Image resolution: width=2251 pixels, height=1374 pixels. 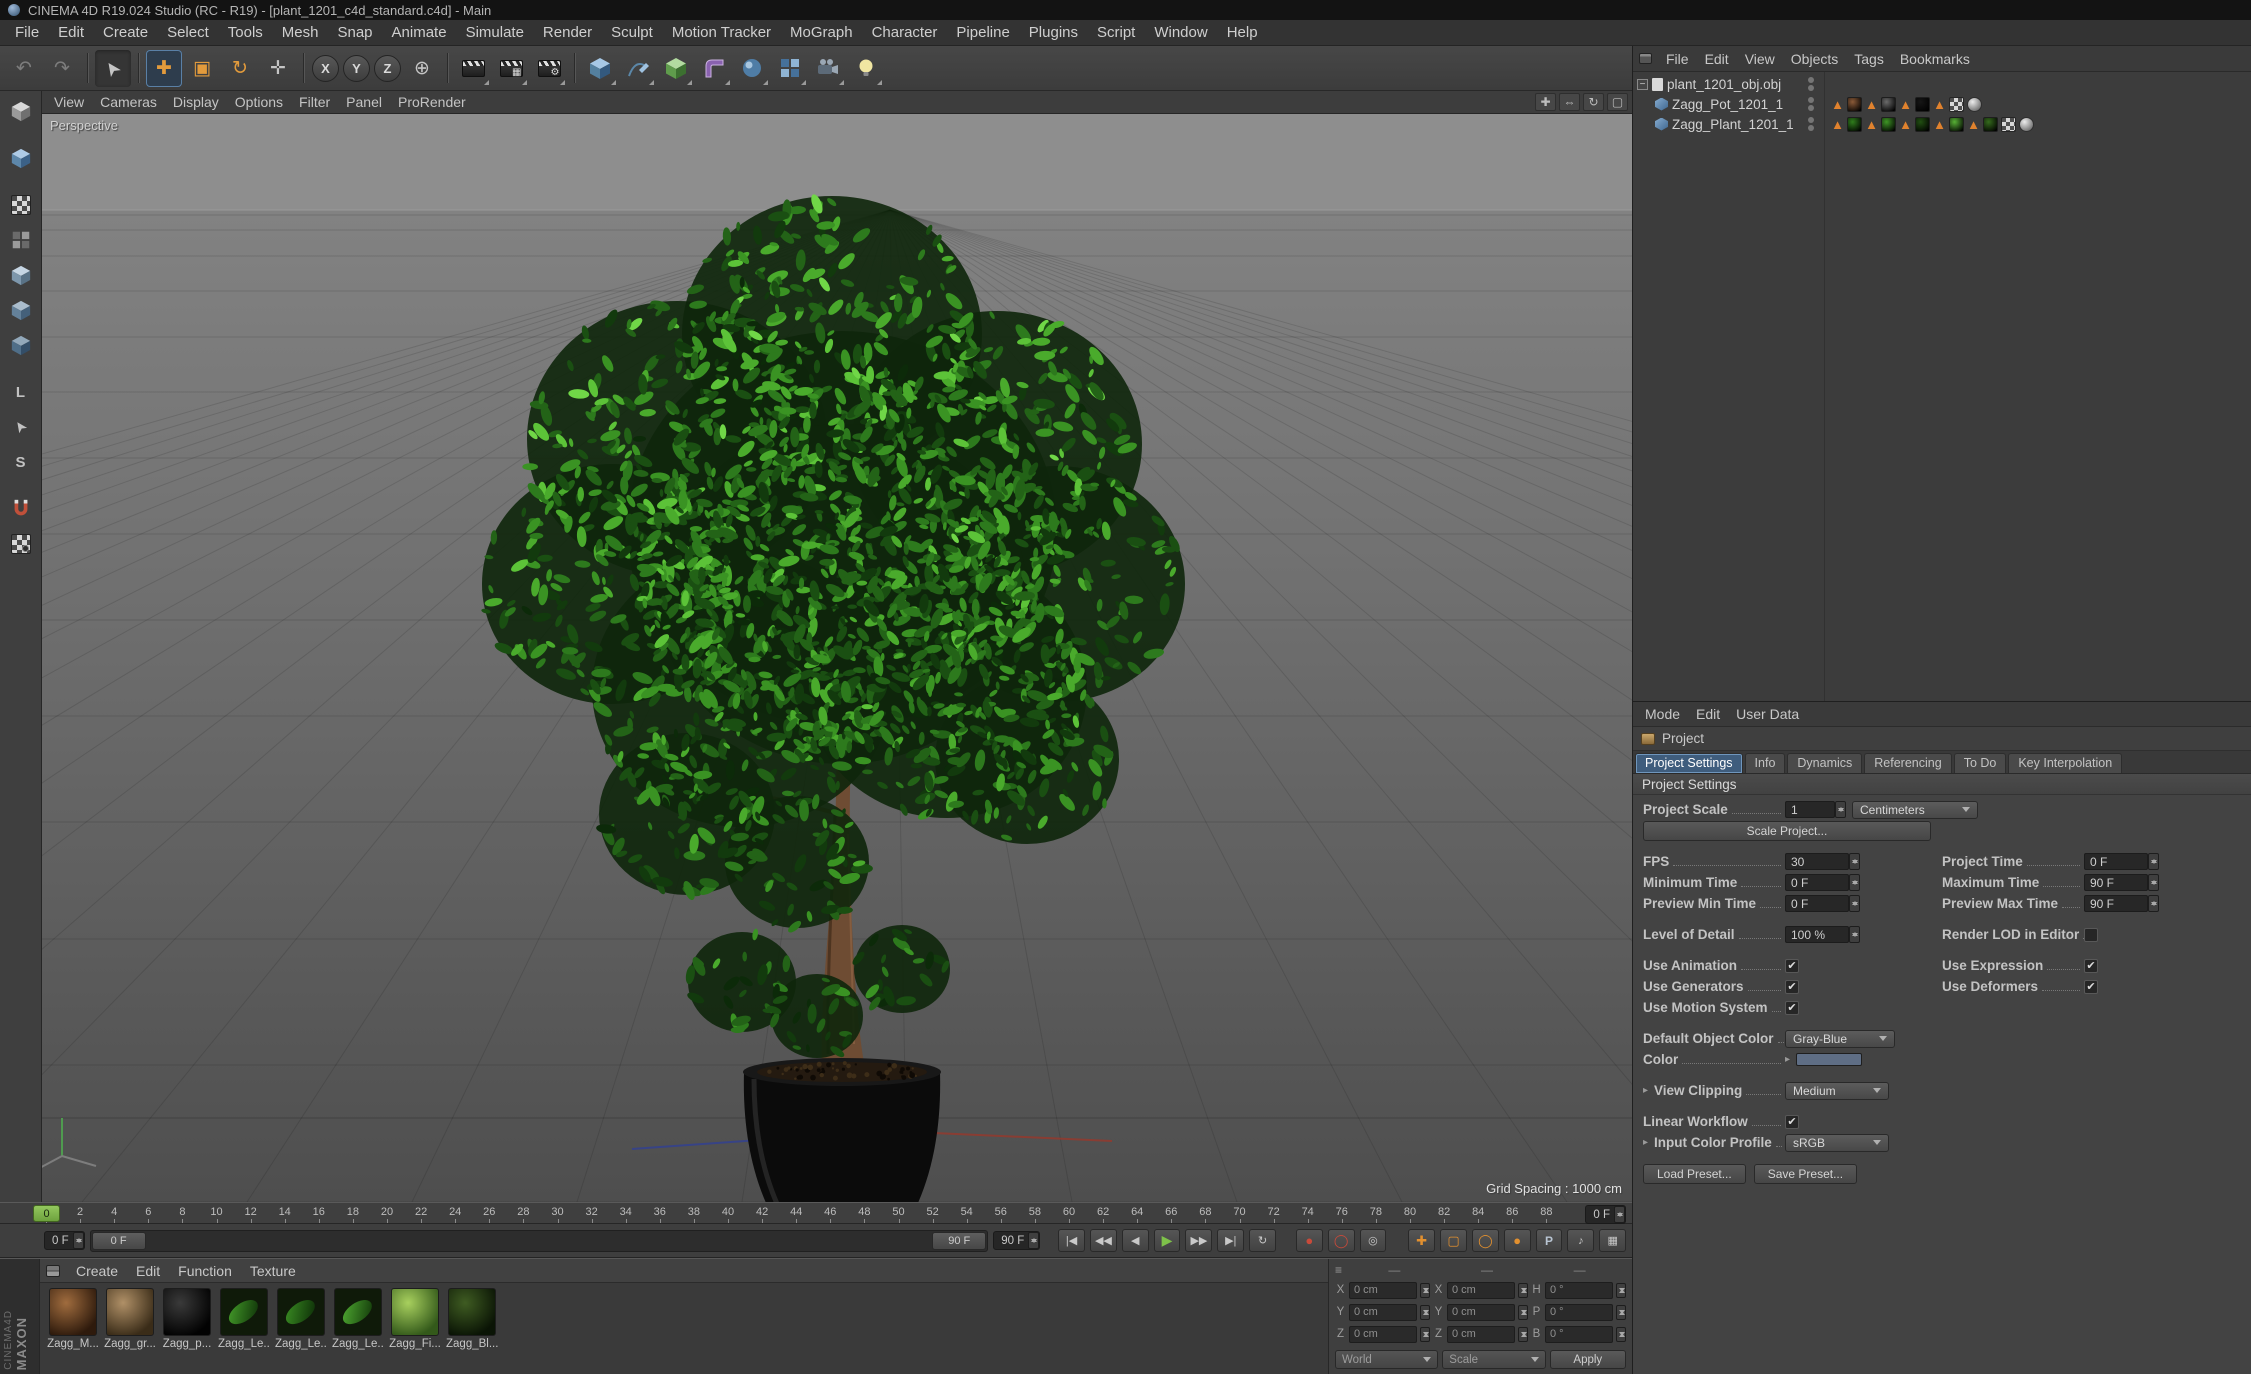 What do you see at coordinates (21, 427) in the screenshot?
I see `tweak-mode-button: ➤` at bounding box center [21, 427].